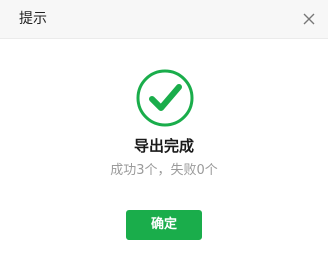  I want to click on confirm-button: 确定, so click(164, 225).